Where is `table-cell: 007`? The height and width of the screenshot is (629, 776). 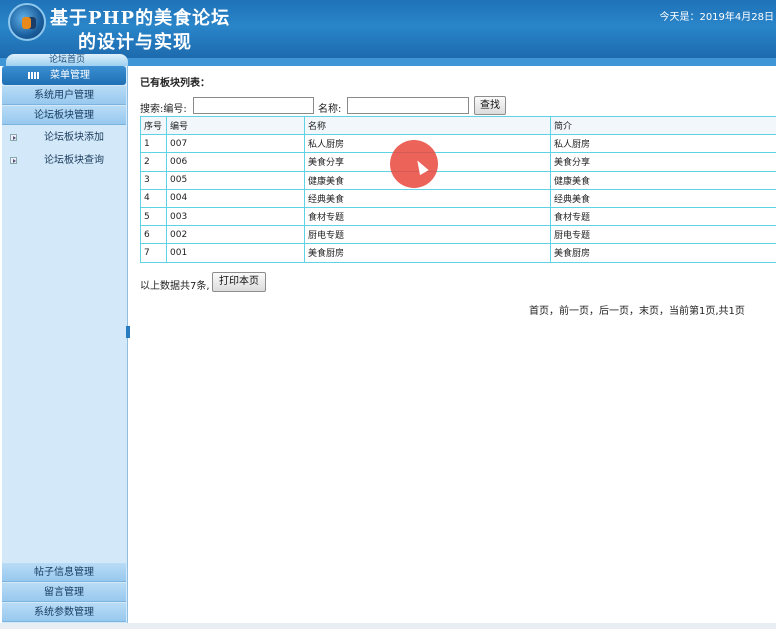 table-cell: 007 is located at coordinates (235, 144).